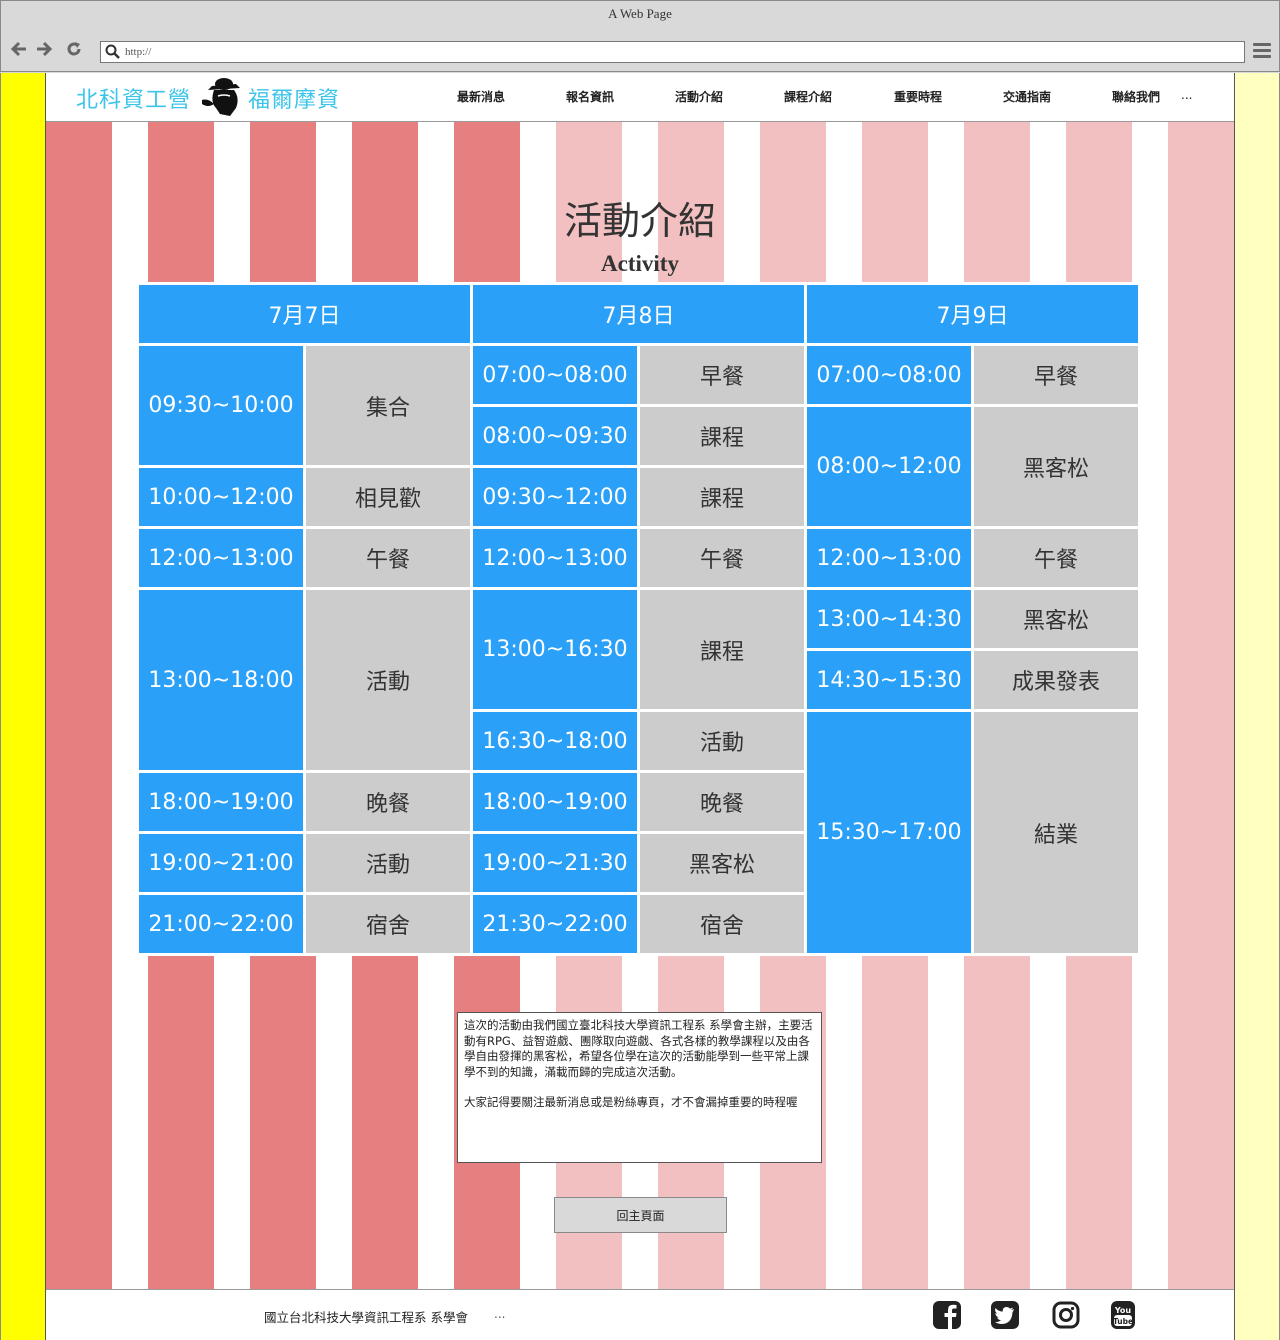  Describe the element at coordinates (640, 1215) in the screenshot. I see `back-to-home-button: 回主頁面` at that location.